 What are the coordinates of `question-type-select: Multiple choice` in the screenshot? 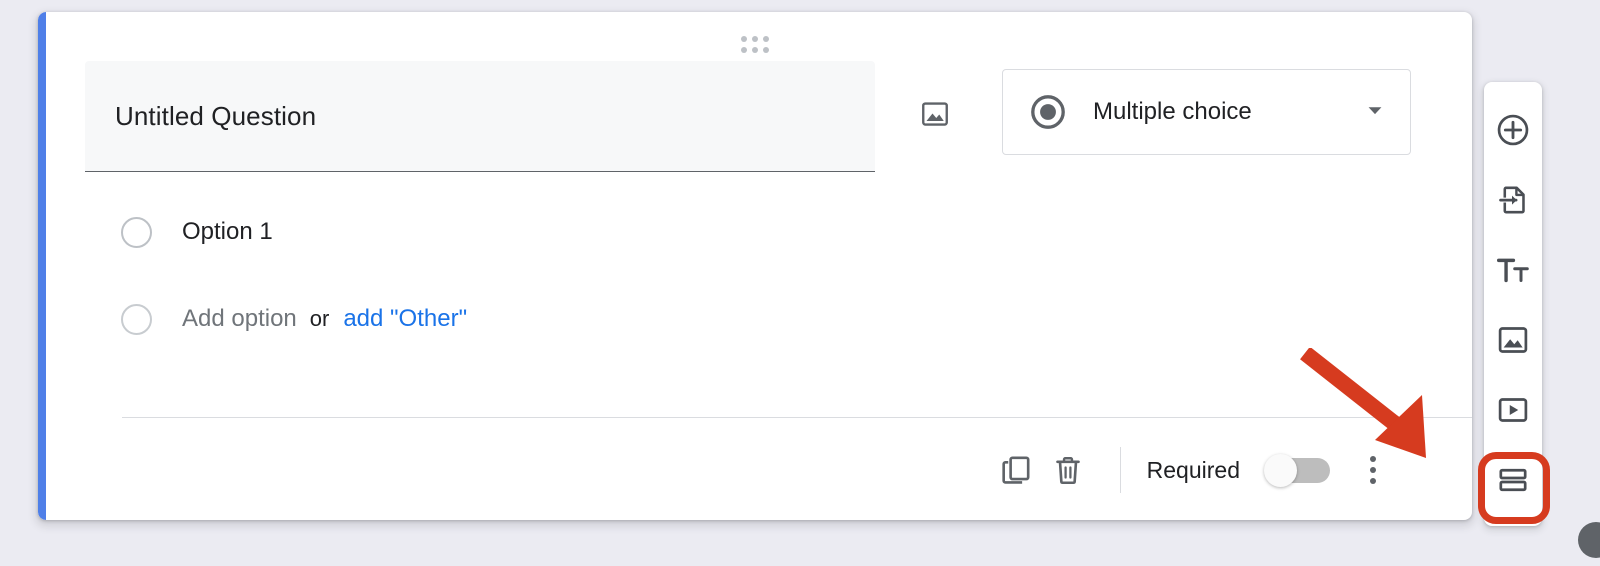 It's located at (1206, 112).